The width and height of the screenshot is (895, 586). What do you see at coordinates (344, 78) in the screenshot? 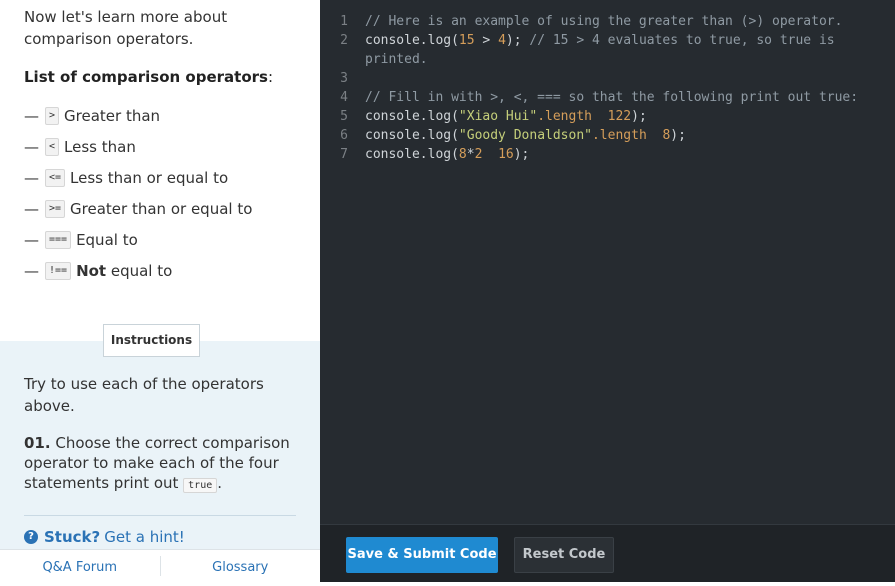
I see `line-number: 3` at bounding box center [344, 78].